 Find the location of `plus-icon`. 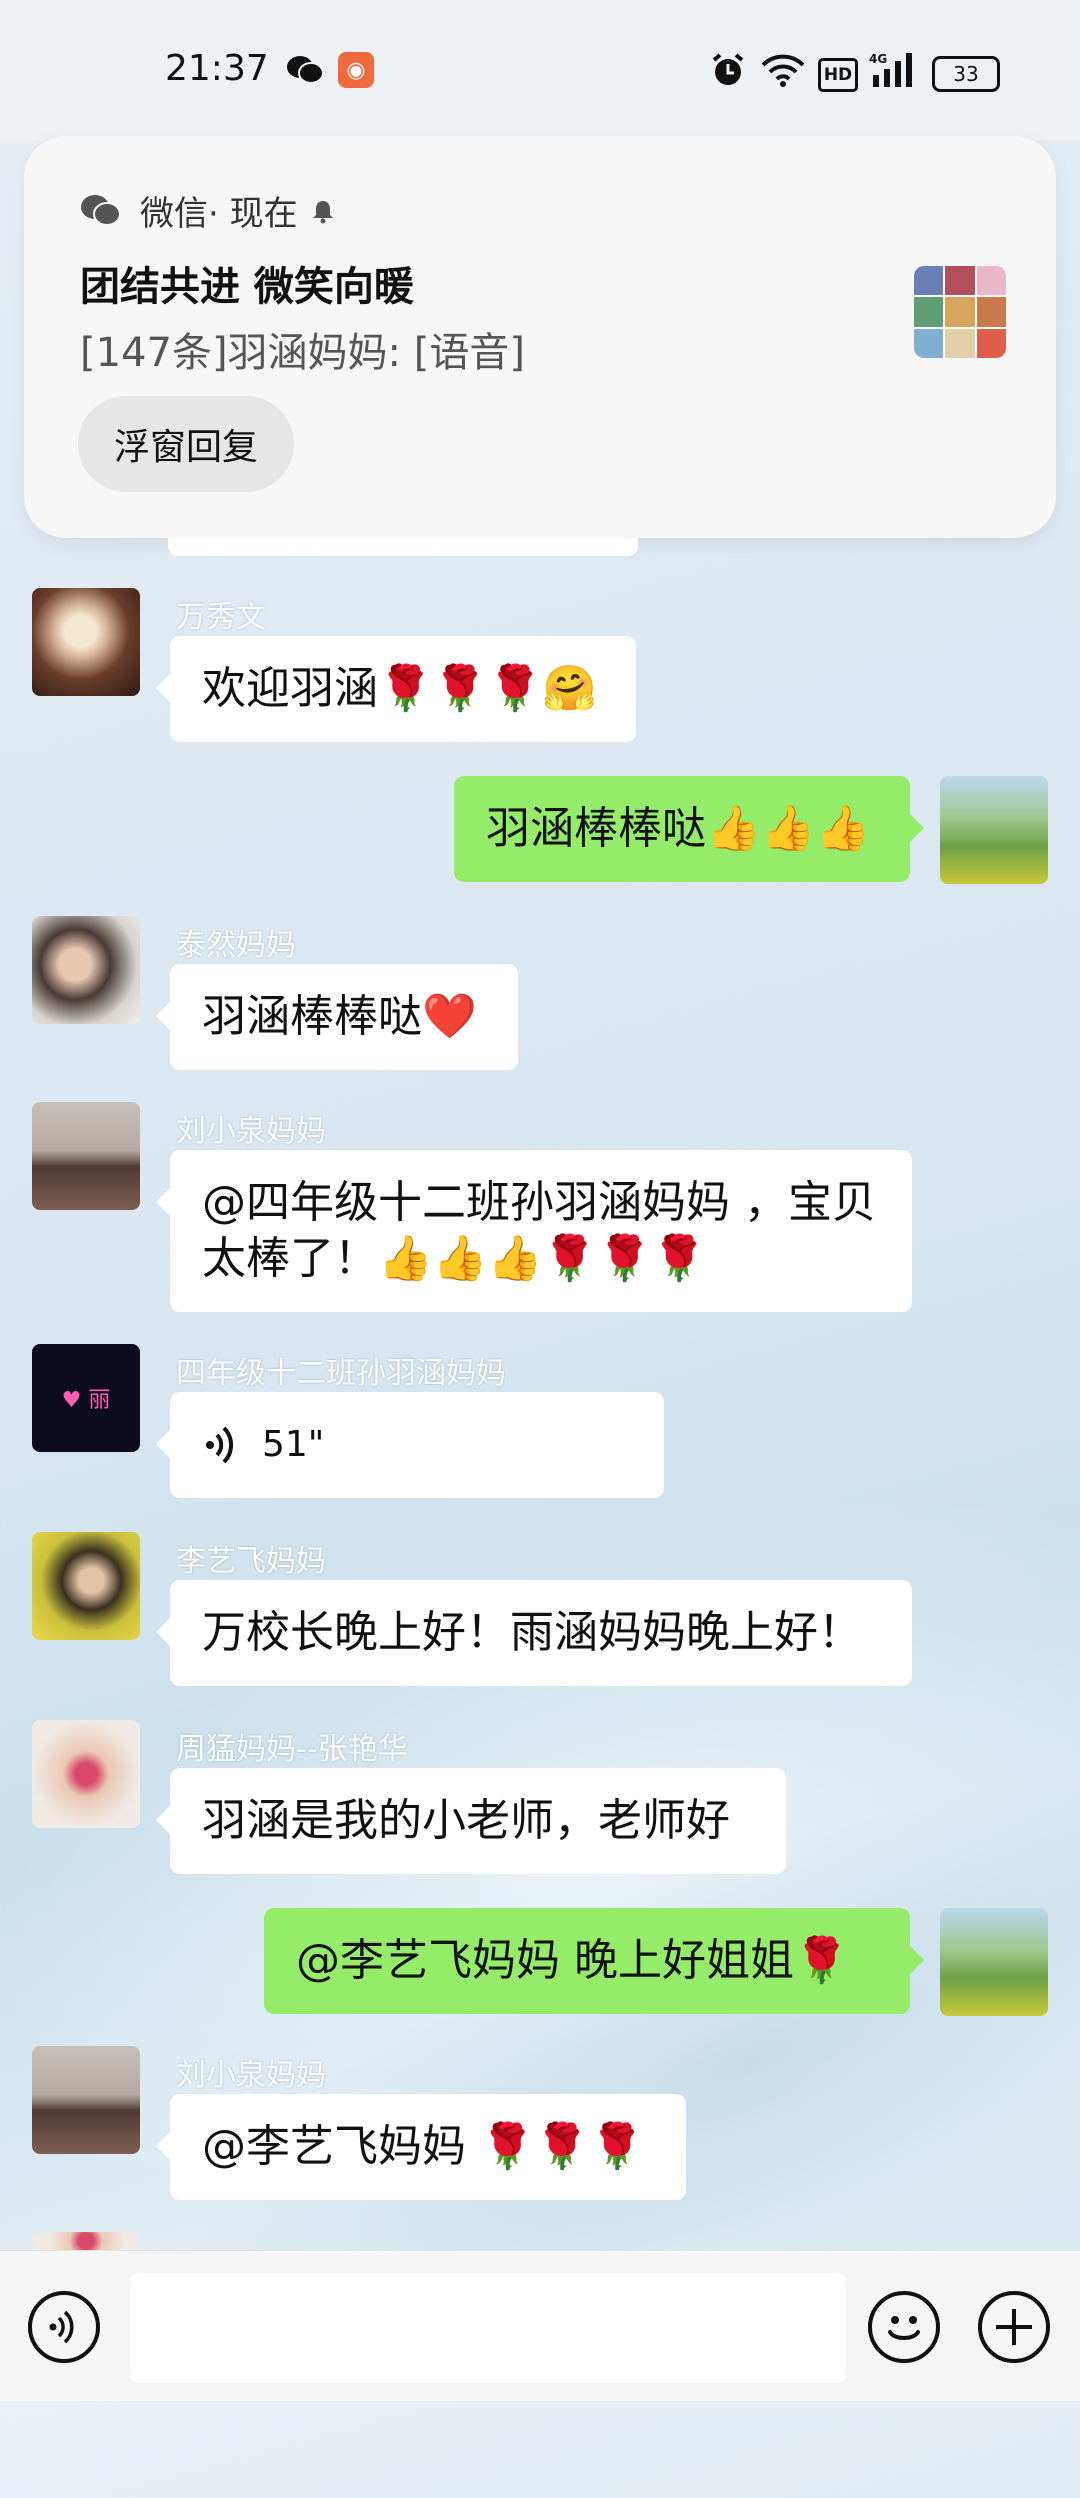

plus-icon is located at coordinates (1014, 2327).